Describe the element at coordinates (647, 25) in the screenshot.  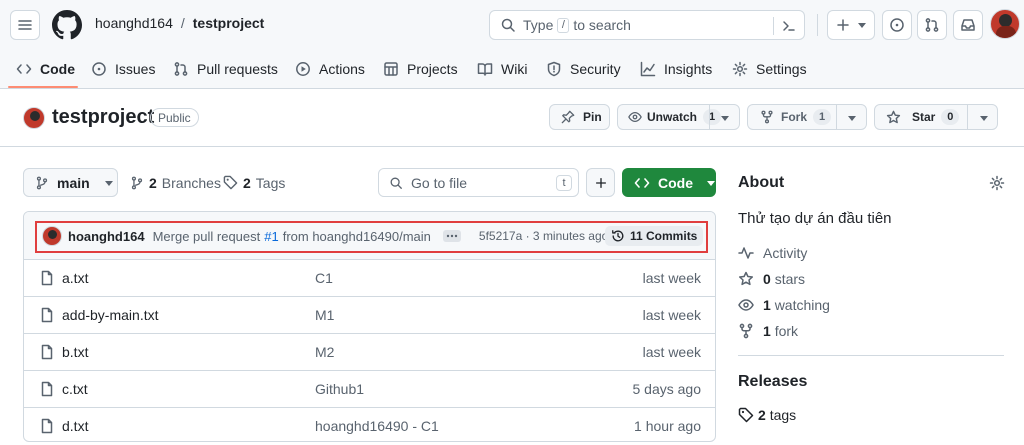
I see `search-input: Type / to search` at that location.